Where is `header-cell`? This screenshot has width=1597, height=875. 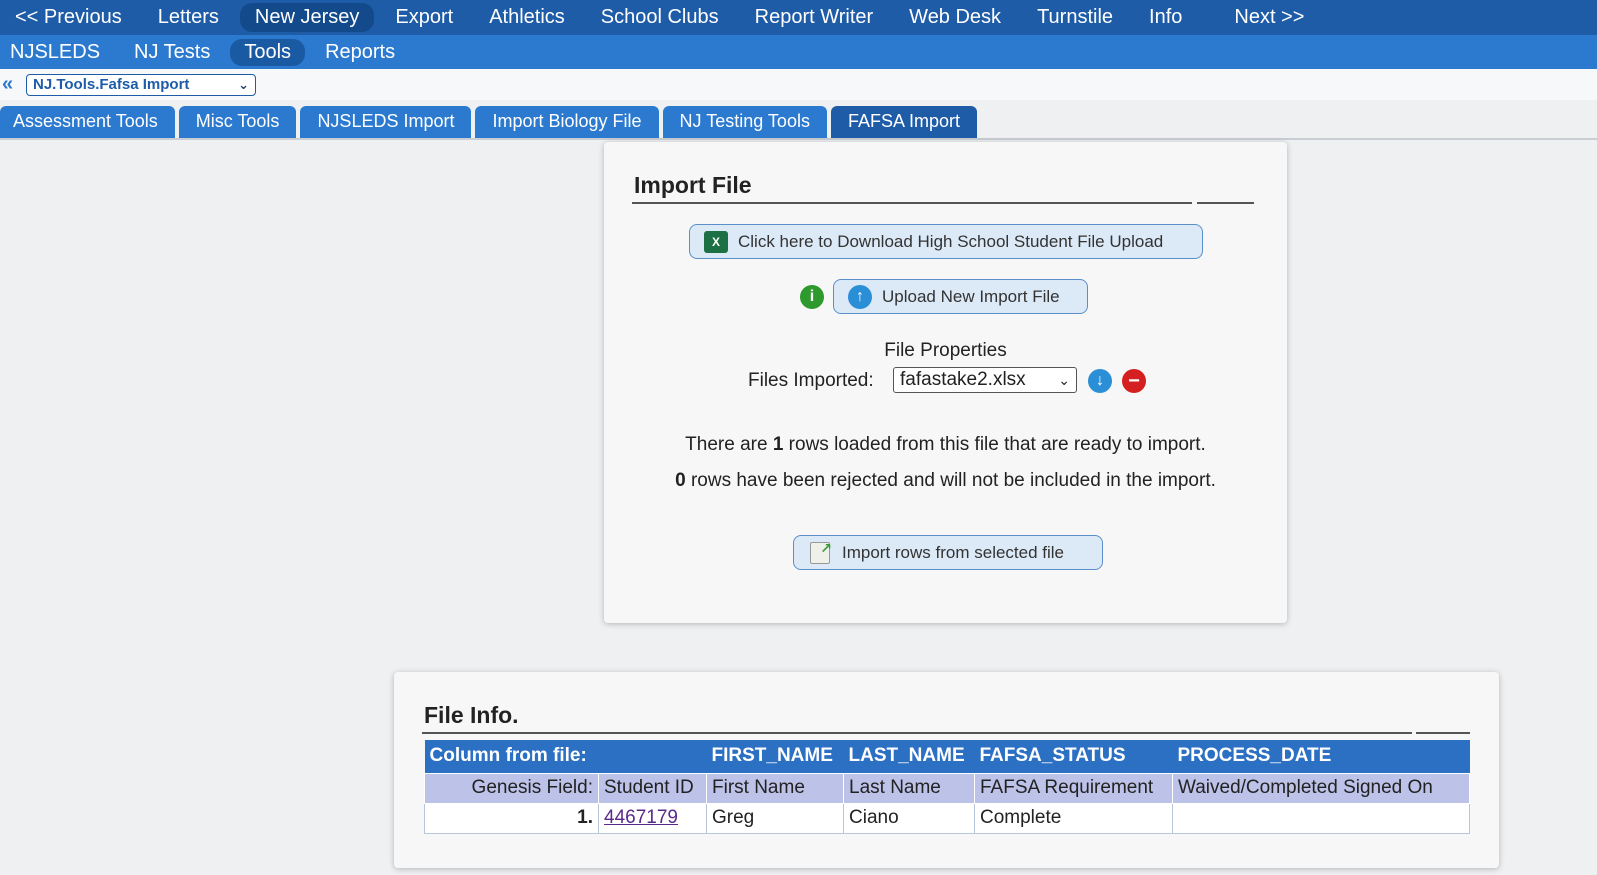 header-cell is located at coordinates (652, 756).